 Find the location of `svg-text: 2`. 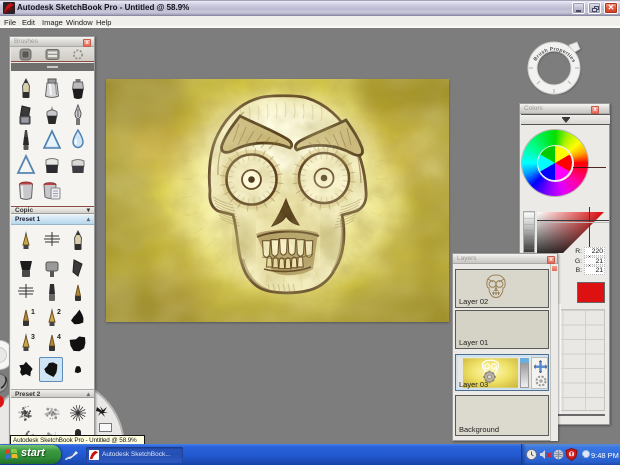

svg-text: 2 is located at coordinates (59, 312).